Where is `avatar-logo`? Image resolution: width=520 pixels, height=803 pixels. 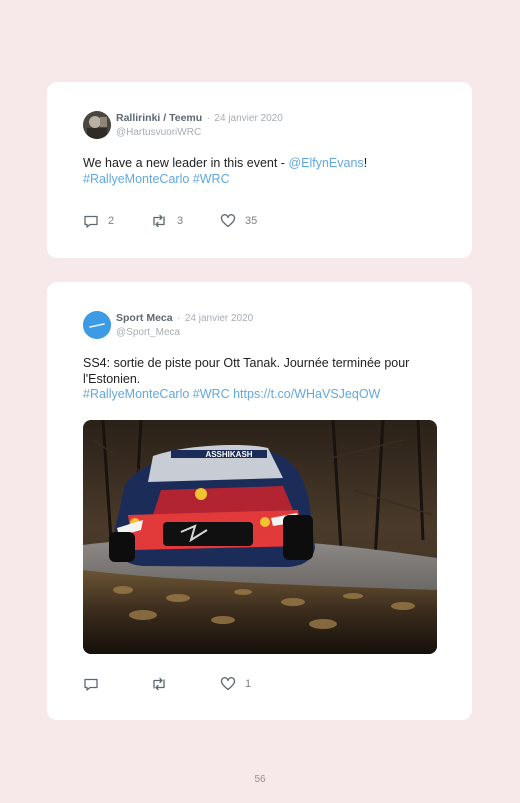 avatar-logo is located at coordinates (97, 325).